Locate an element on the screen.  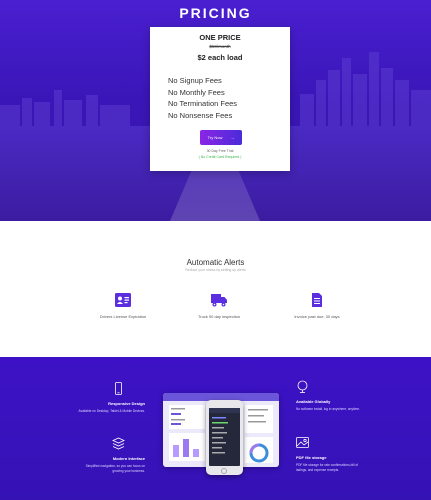
alerts-subtitle: Reduce your stress by setting up alerts is located at coordinates (215, 270).